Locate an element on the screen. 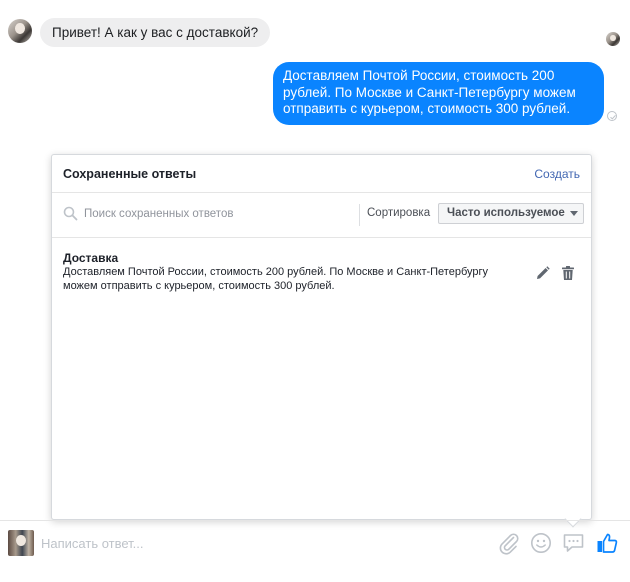 The image size is (630, 582). message-input is located at coordinates (206, 543).